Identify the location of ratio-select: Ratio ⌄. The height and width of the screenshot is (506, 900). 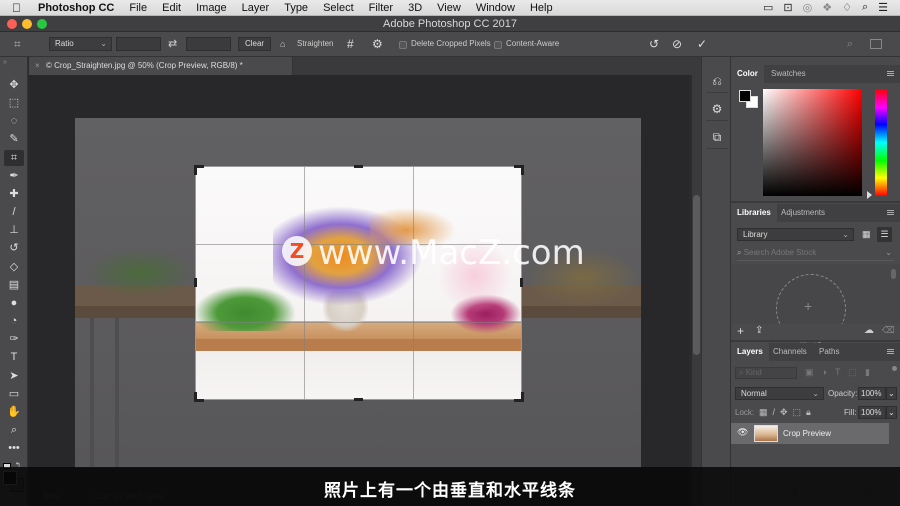
(80, 44).